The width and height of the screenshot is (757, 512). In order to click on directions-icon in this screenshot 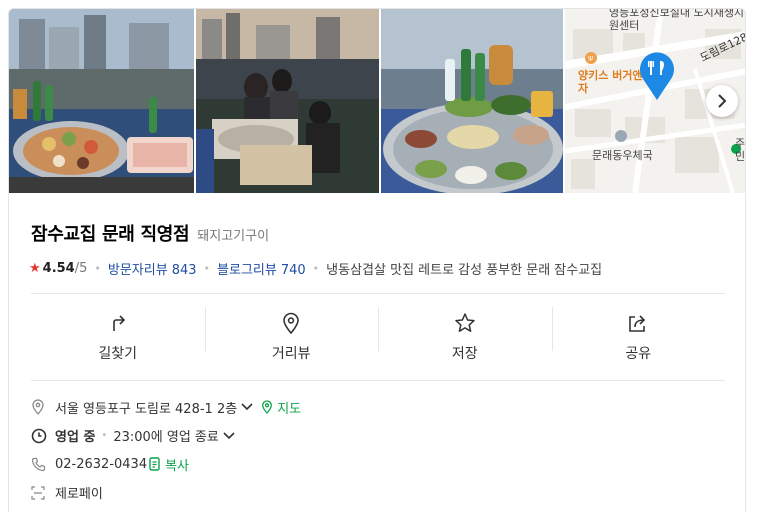, I will do `click(118, 323)`.